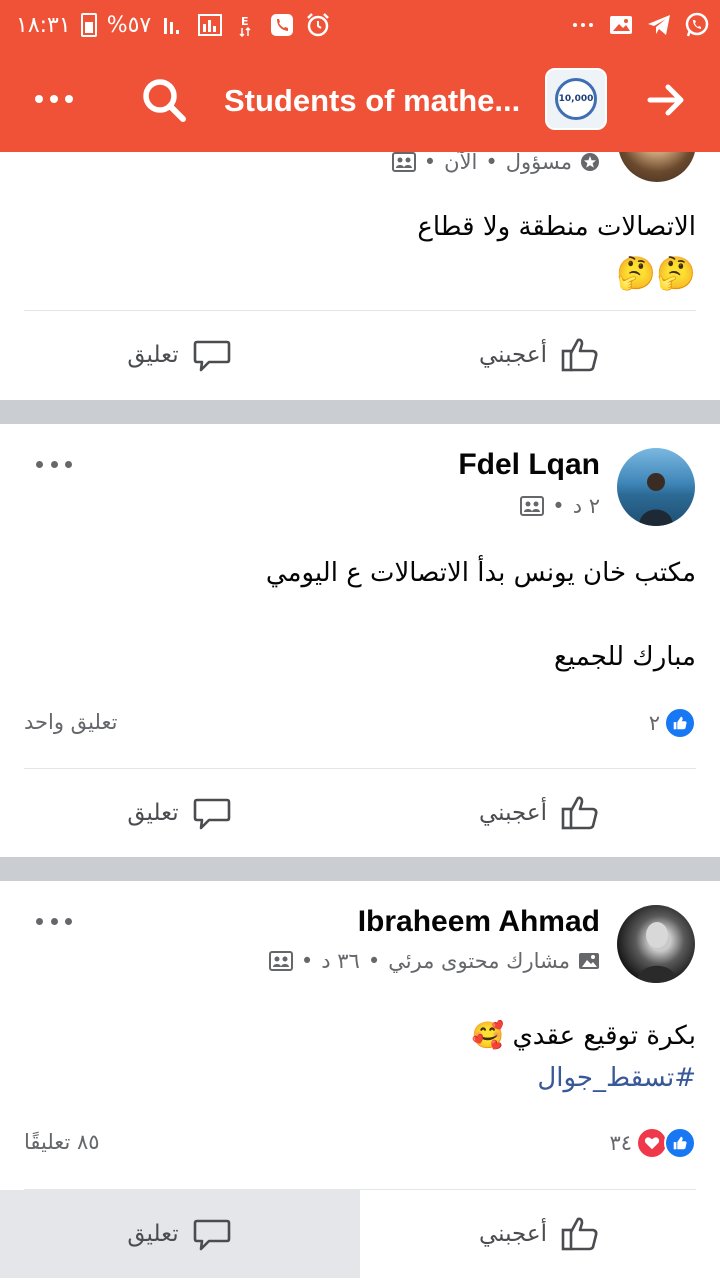 The image size is (720, 1280). Describe the element at coordinates (586, 506) in the screenshot. I see `post-time: ٢ د` at that location.